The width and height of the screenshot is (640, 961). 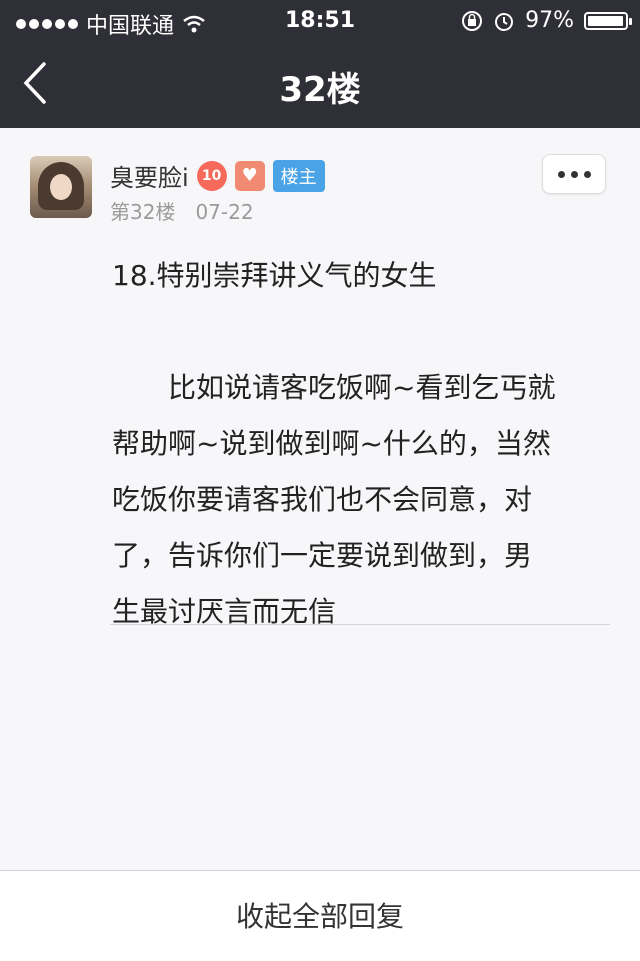 What do you see at coordinates (249, 175) in the screenshot?
I see `member-badge-icon: ♥` at bounding box center [249, 175].